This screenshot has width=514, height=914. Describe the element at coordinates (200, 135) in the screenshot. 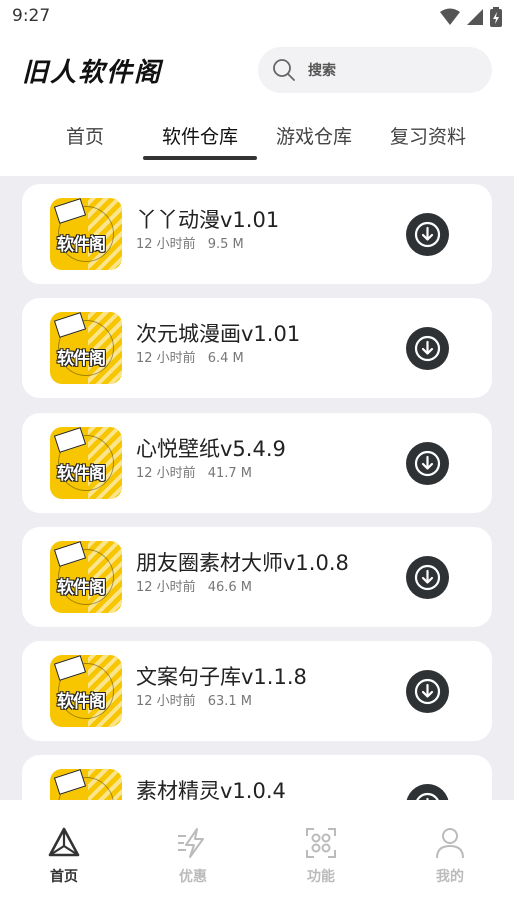

I see `tab-software: 软件仓库` at that location.